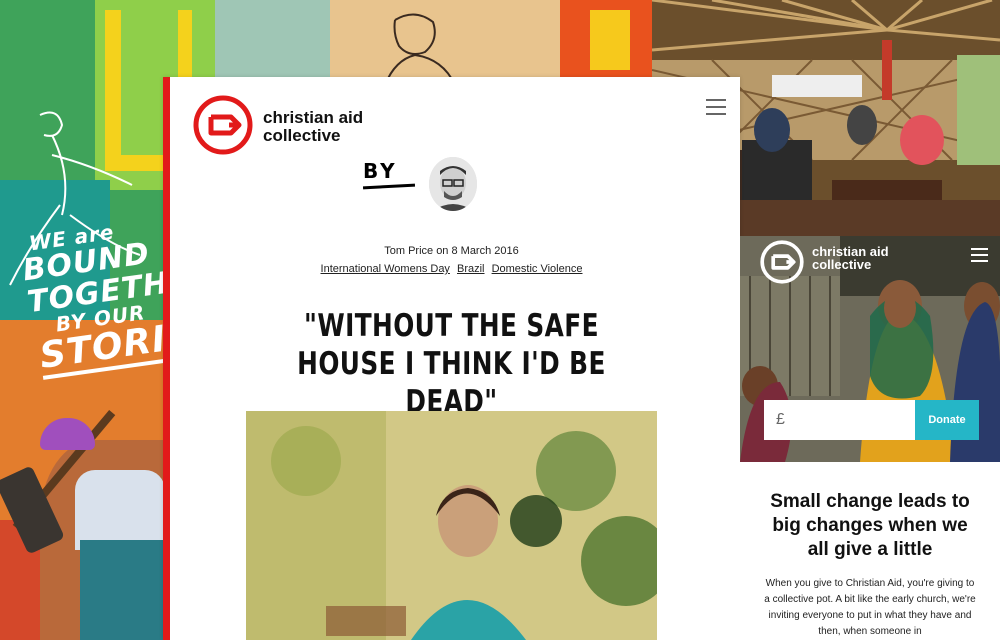 The width and height of the screenshot is (1000, 640). I want to click on brand-line: christian aid, so click(313, 117).